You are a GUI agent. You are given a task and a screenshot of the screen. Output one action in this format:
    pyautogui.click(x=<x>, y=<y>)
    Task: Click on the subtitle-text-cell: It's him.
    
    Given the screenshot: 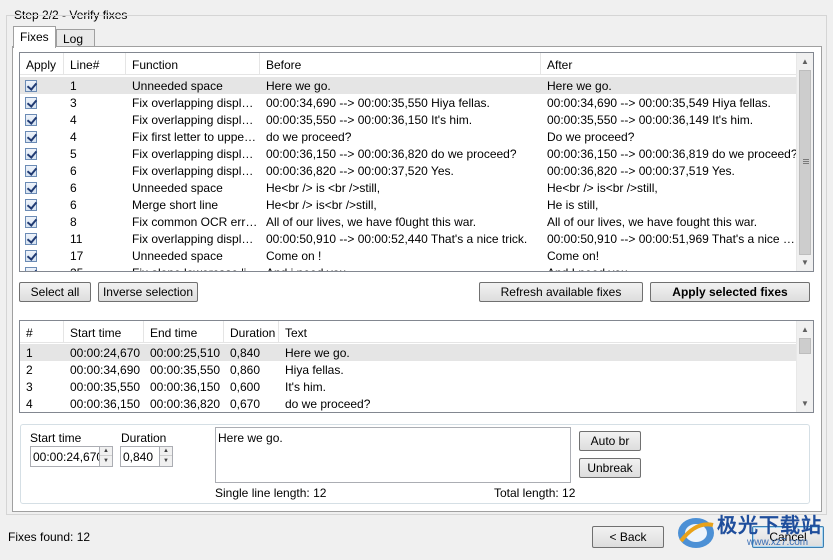 What is the action you would take?
    pyautogui.click(x=305, y=387)
    